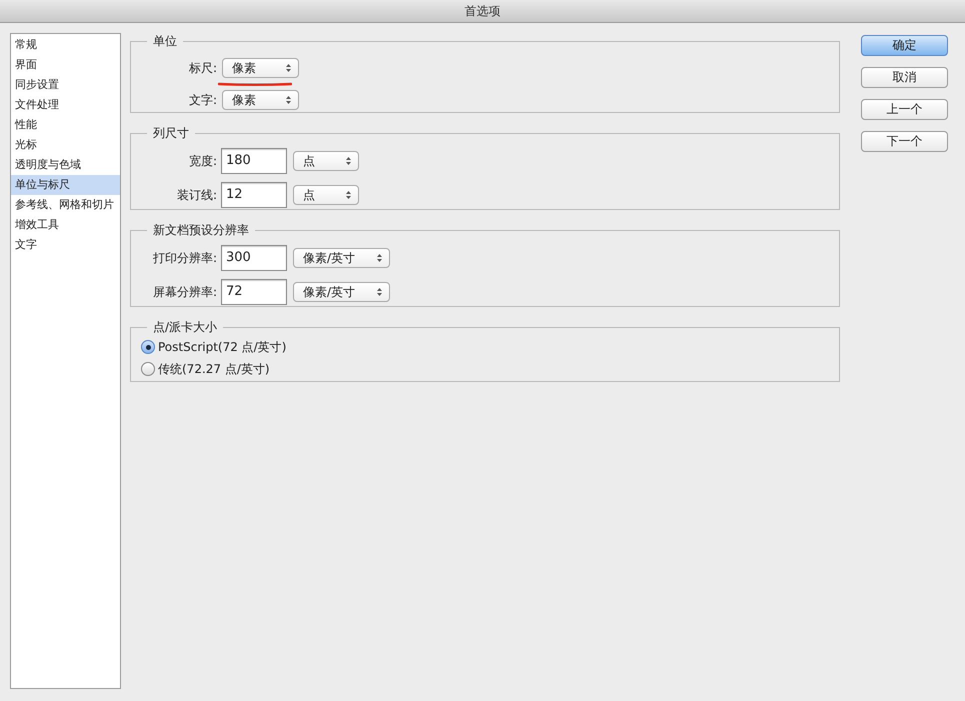  What do you see at coordinates (203, 68) in the screenshot?
I see `field-label: 标尺:` at bounding box center [203, 68].